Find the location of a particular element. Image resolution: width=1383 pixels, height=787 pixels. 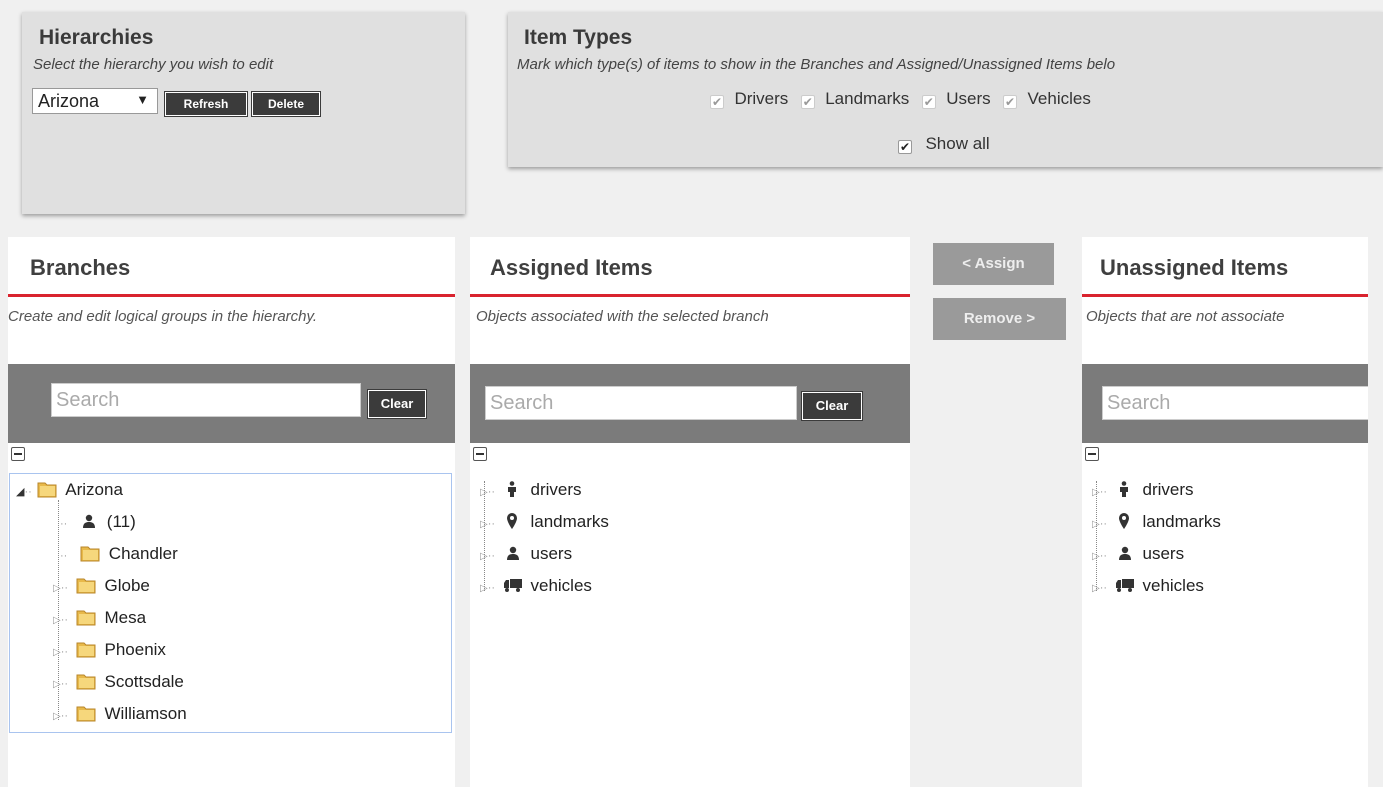

user-icon is located at coordinates (89, 521).